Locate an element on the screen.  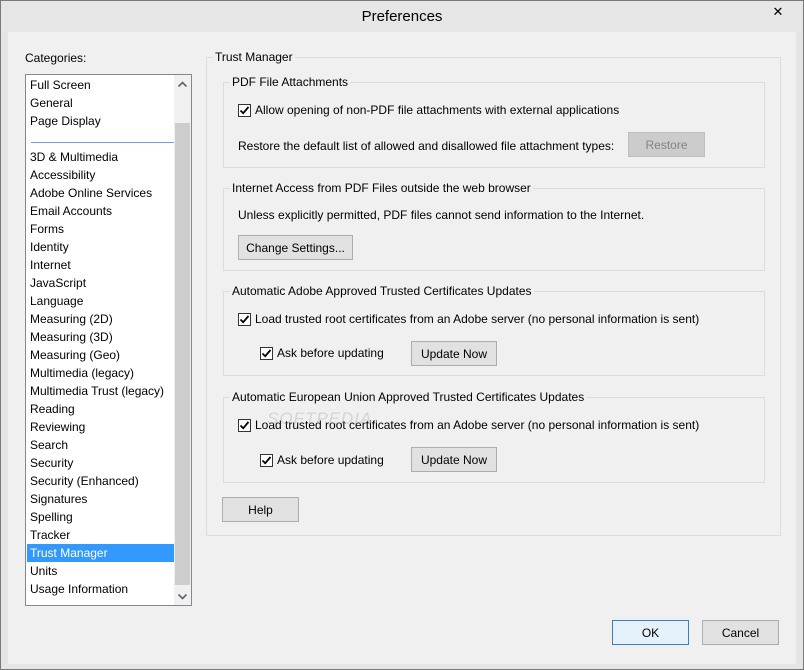
eu-ask-before-checkbox is located at coordinates (266, 460).